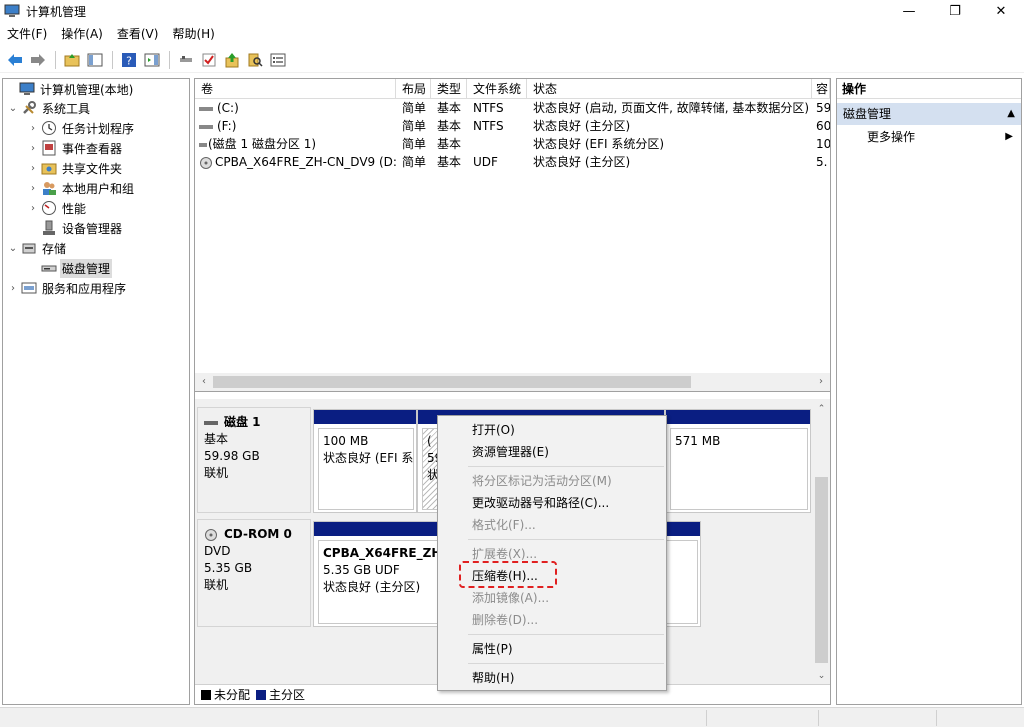  I want to click on back-button, so click(15, 60).